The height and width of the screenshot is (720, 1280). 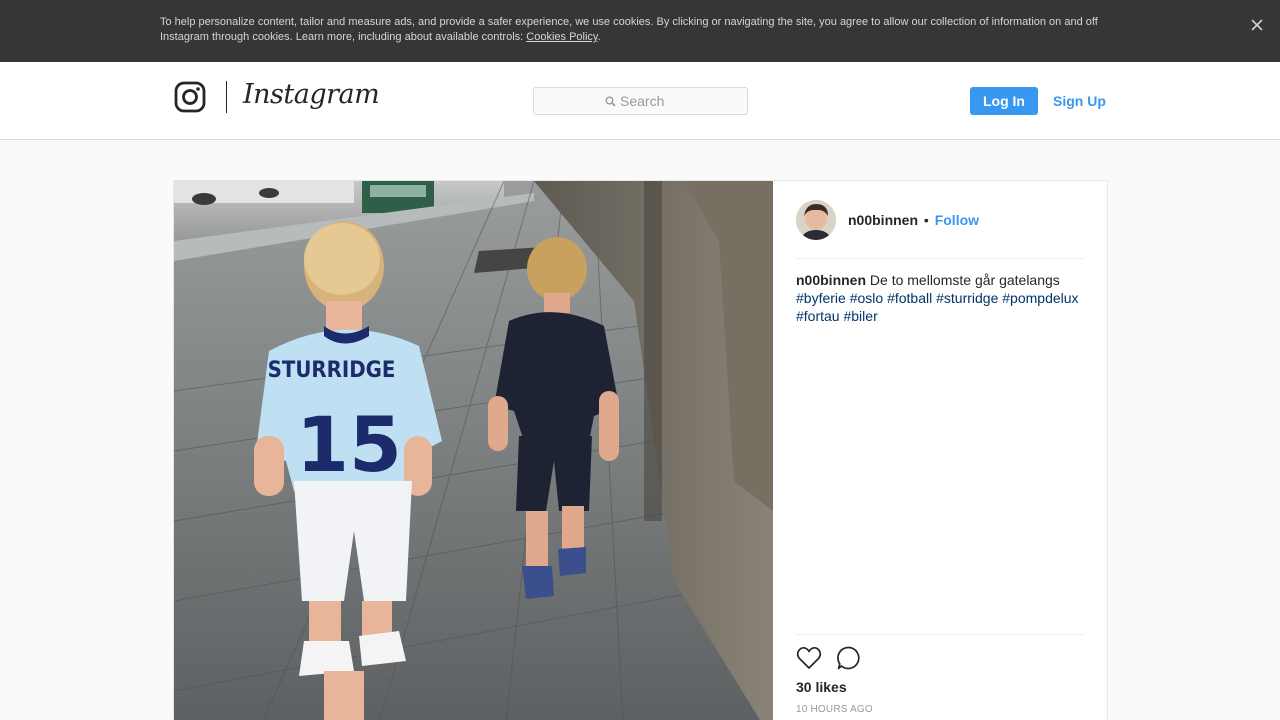 I want to click on logo-divider, so click(x=226, y=97).